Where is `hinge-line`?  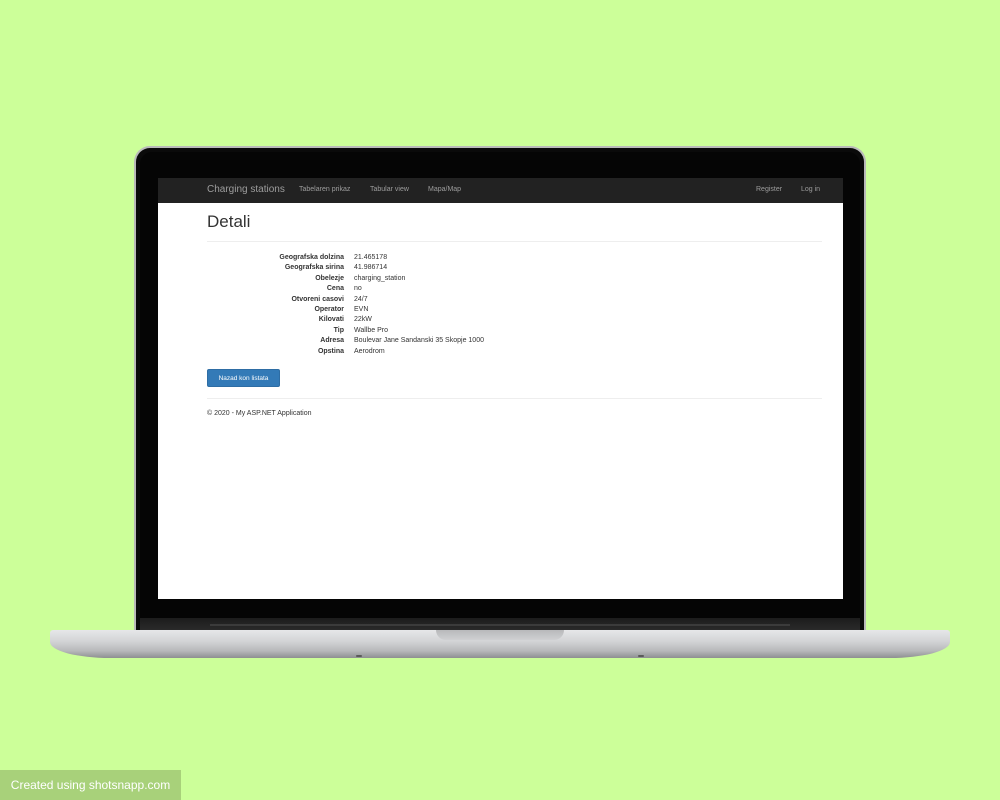 hinge-line is located at coordinates (500, 625).